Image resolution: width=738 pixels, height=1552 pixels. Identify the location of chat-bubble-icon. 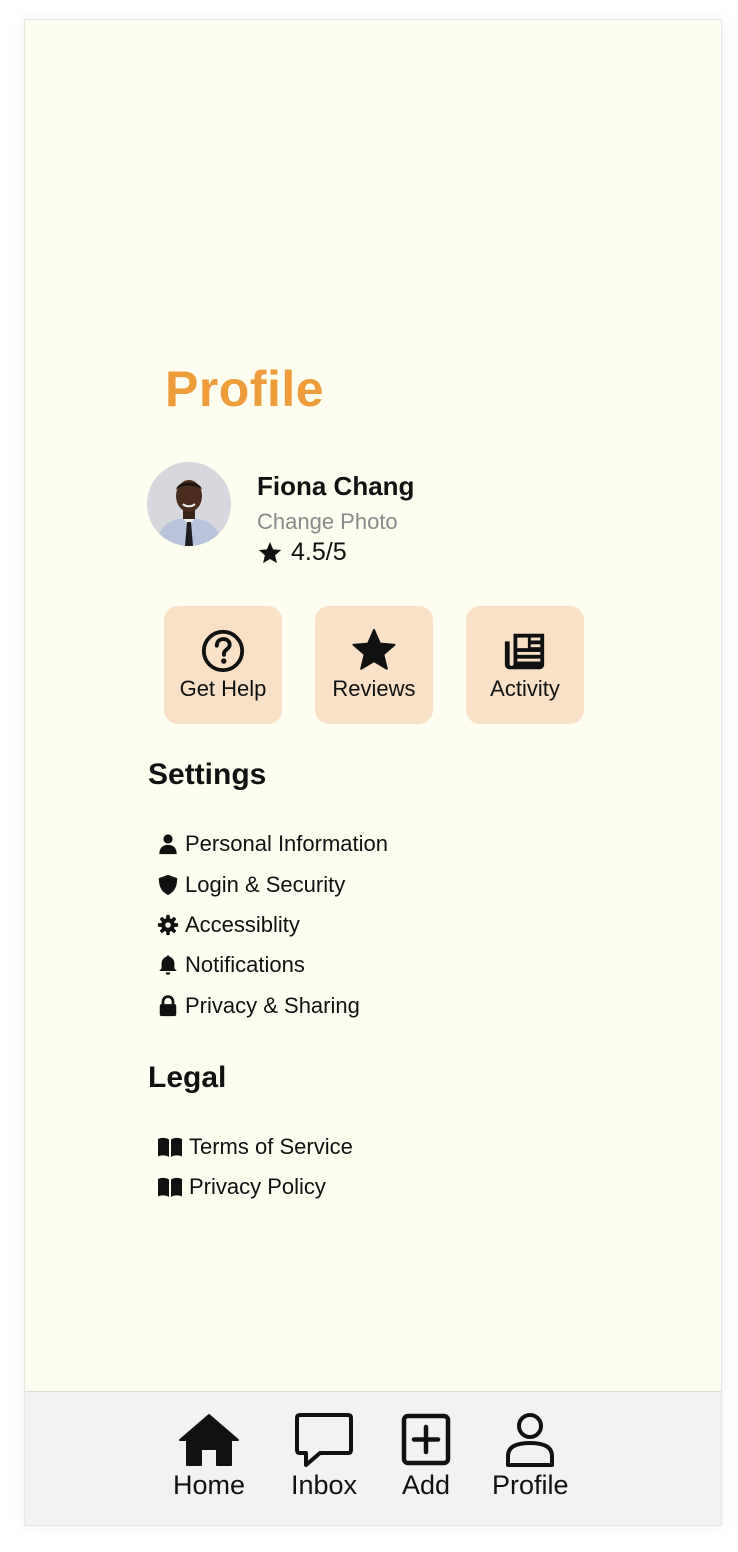
(324, 1440).